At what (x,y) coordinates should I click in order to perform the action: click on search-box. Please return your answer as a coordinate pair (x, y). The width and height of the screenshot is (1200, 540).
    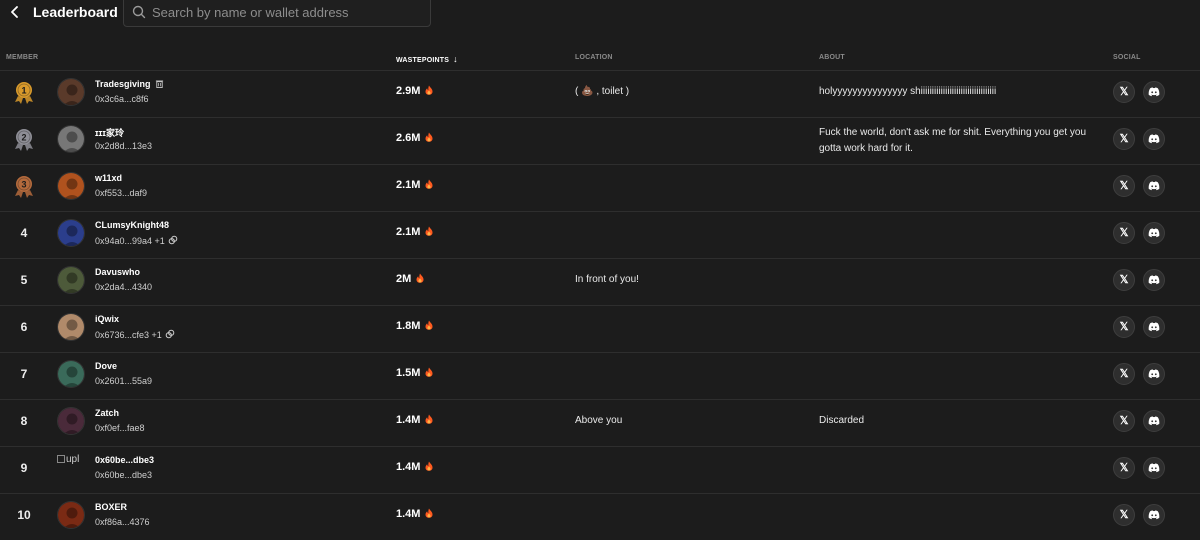
    Looking at the image, I should click on (277, 13).